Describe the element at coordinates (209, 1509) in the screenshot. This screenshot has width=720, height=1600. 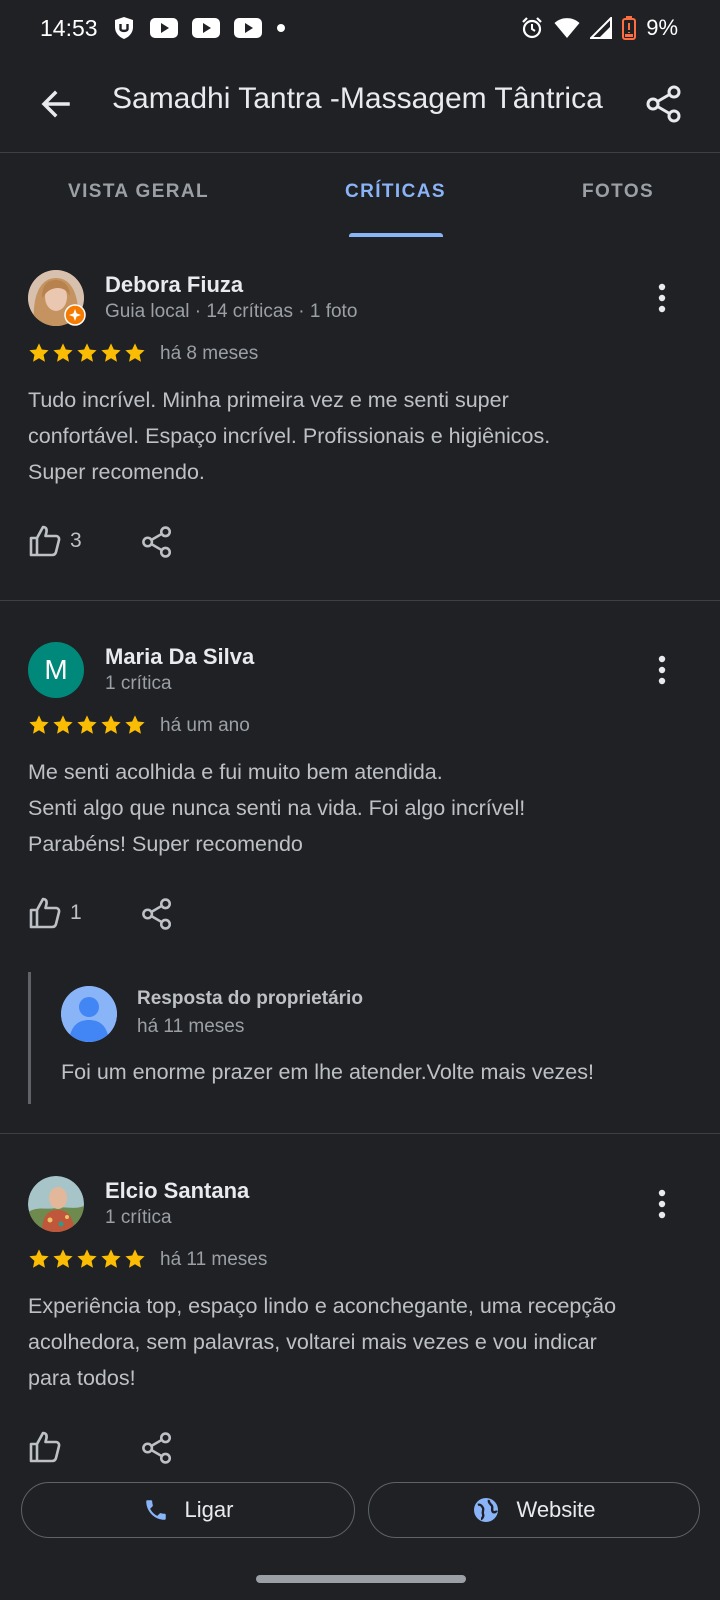
I see `call-button-label: Ligar` at that location.